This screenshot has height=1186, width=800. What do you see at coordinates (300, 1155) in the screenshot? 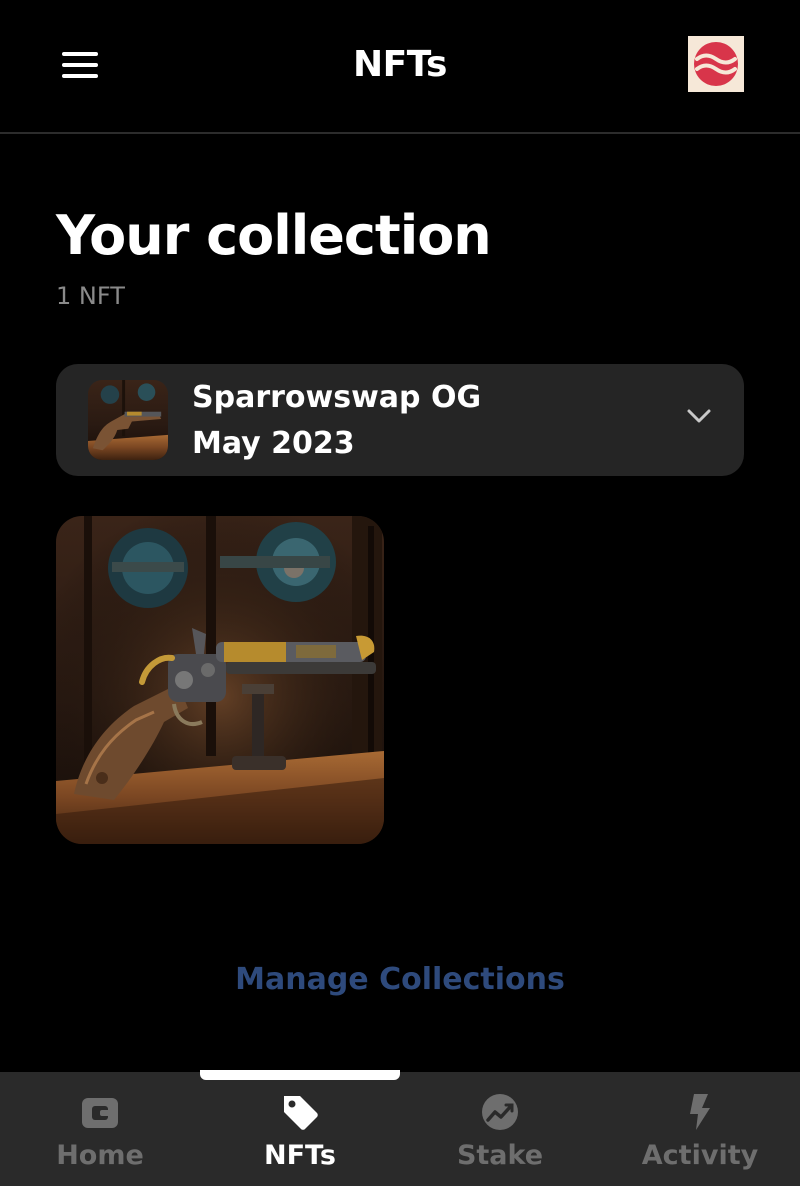
I see `tab-label: NFTs` at bounding box center [300, 1155].